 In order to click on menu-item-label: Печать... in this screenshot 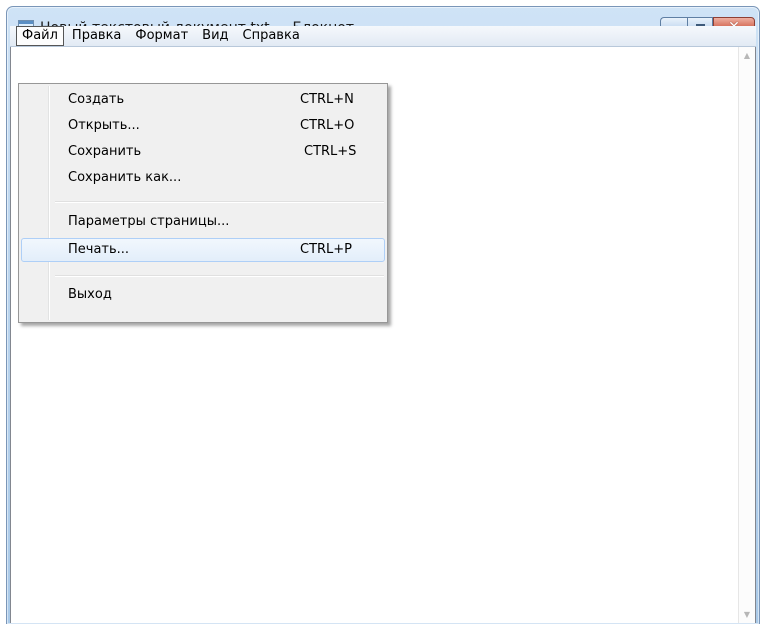, I will do `click(99, 249)`.